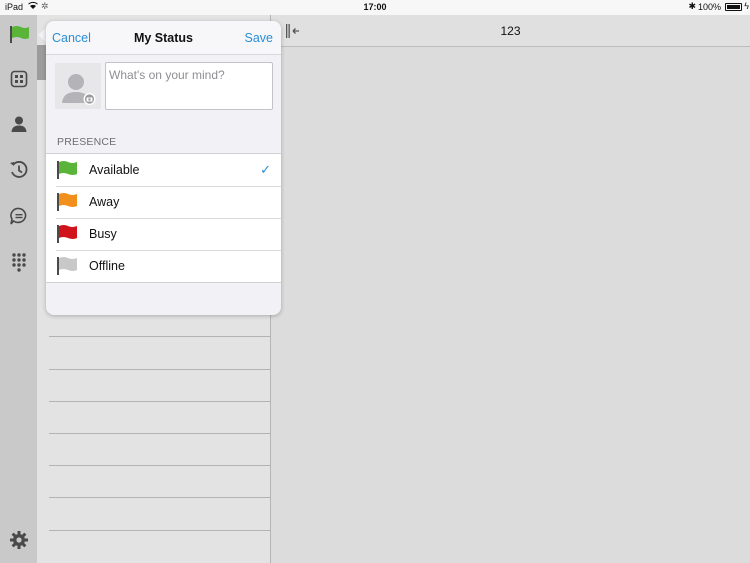 This screenshot has height=563, width=750. I want to click on navigation-rail, so click(18, 289).